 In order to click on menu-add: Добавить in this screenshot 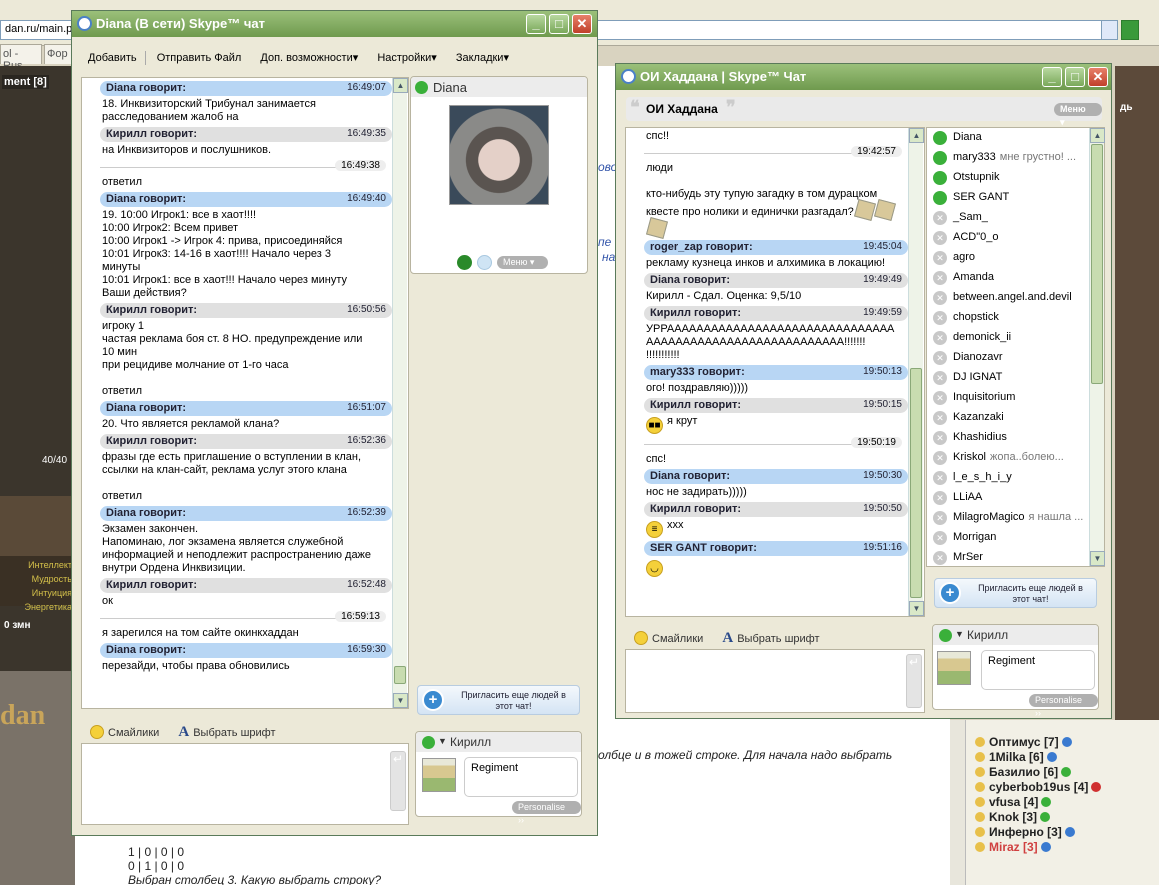, I will do `click(112, 58)`.